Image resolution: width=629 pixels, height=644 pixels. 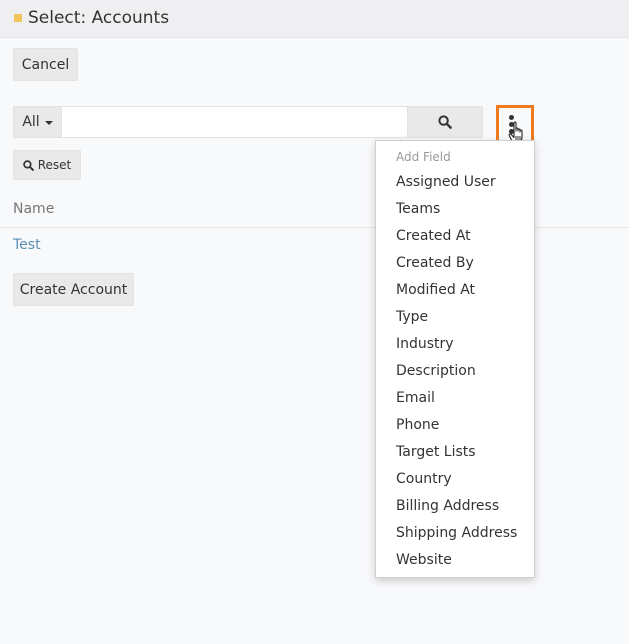 What do you see at coordinates (455, 263) in the screenshot?
I see `menu-item-created-by: Created By` at bounding box center [455, 263].